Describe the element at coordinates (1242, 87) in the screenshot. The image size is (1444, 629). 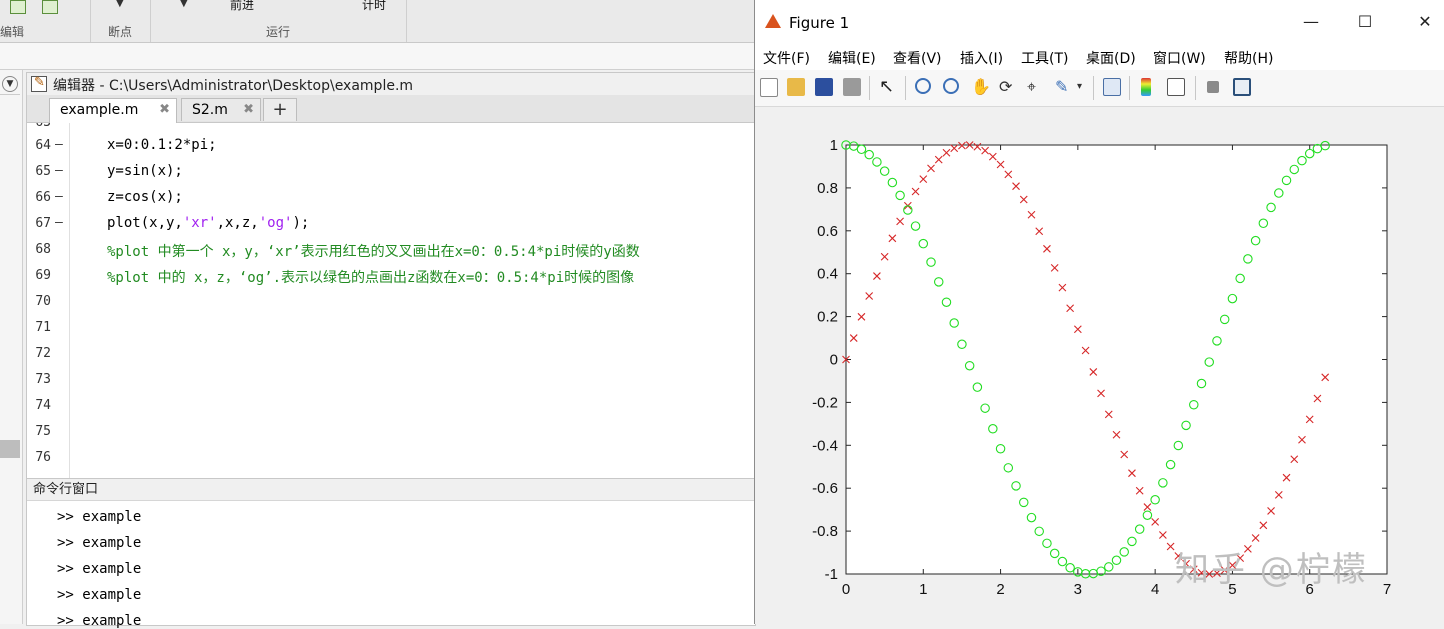
I see `show-plot-tools-icon` at that location.